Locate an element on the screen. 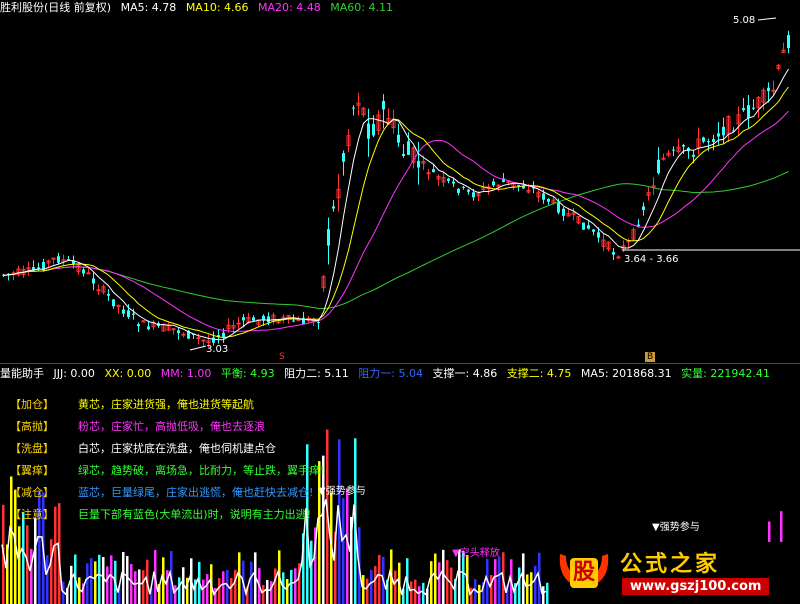 The image size is (800, 604). ma10-value: MA10: 4.66 is located at coordinates (217, 7).